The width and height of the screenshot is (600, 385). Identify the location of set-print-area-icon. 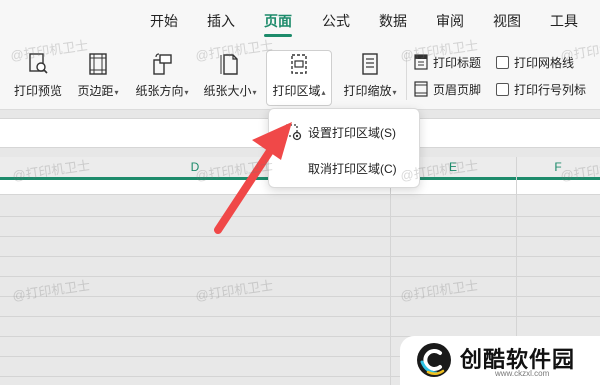
(293, 132).